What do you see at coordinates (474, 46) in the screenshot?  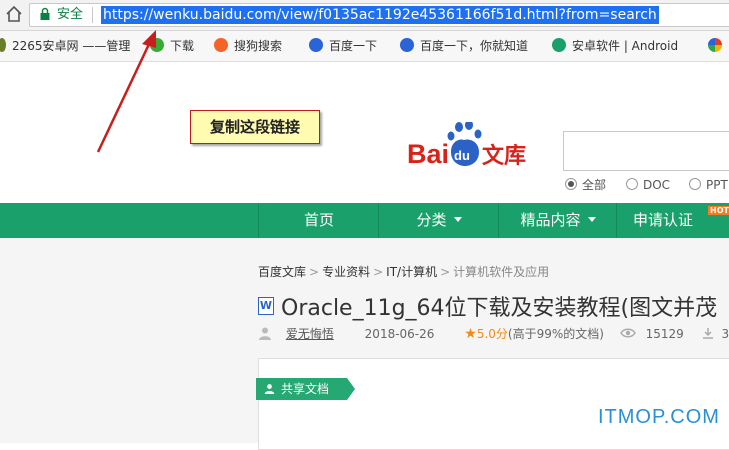 I see `bookmark-label: 百度一下，你就知道` at bounding box center [474, 46].